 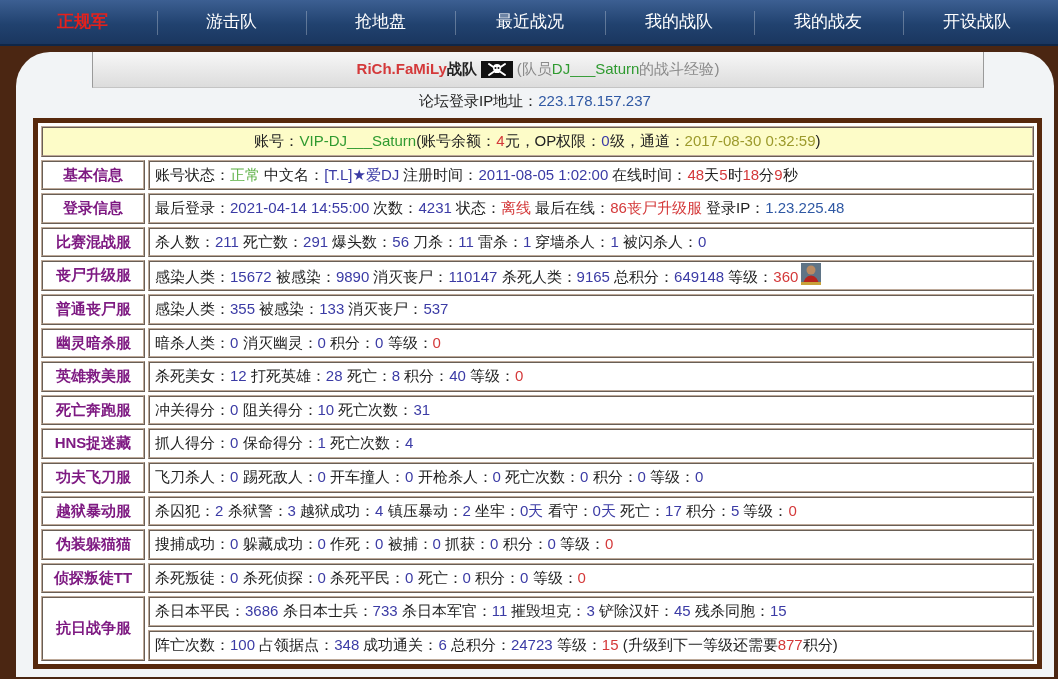 What do you see at coordinates (284, 443) in the screenshot?
I see `stats-text: 抓人得分：0 保命得分：1 死亡次数：4` at bounding box center [284, 443].